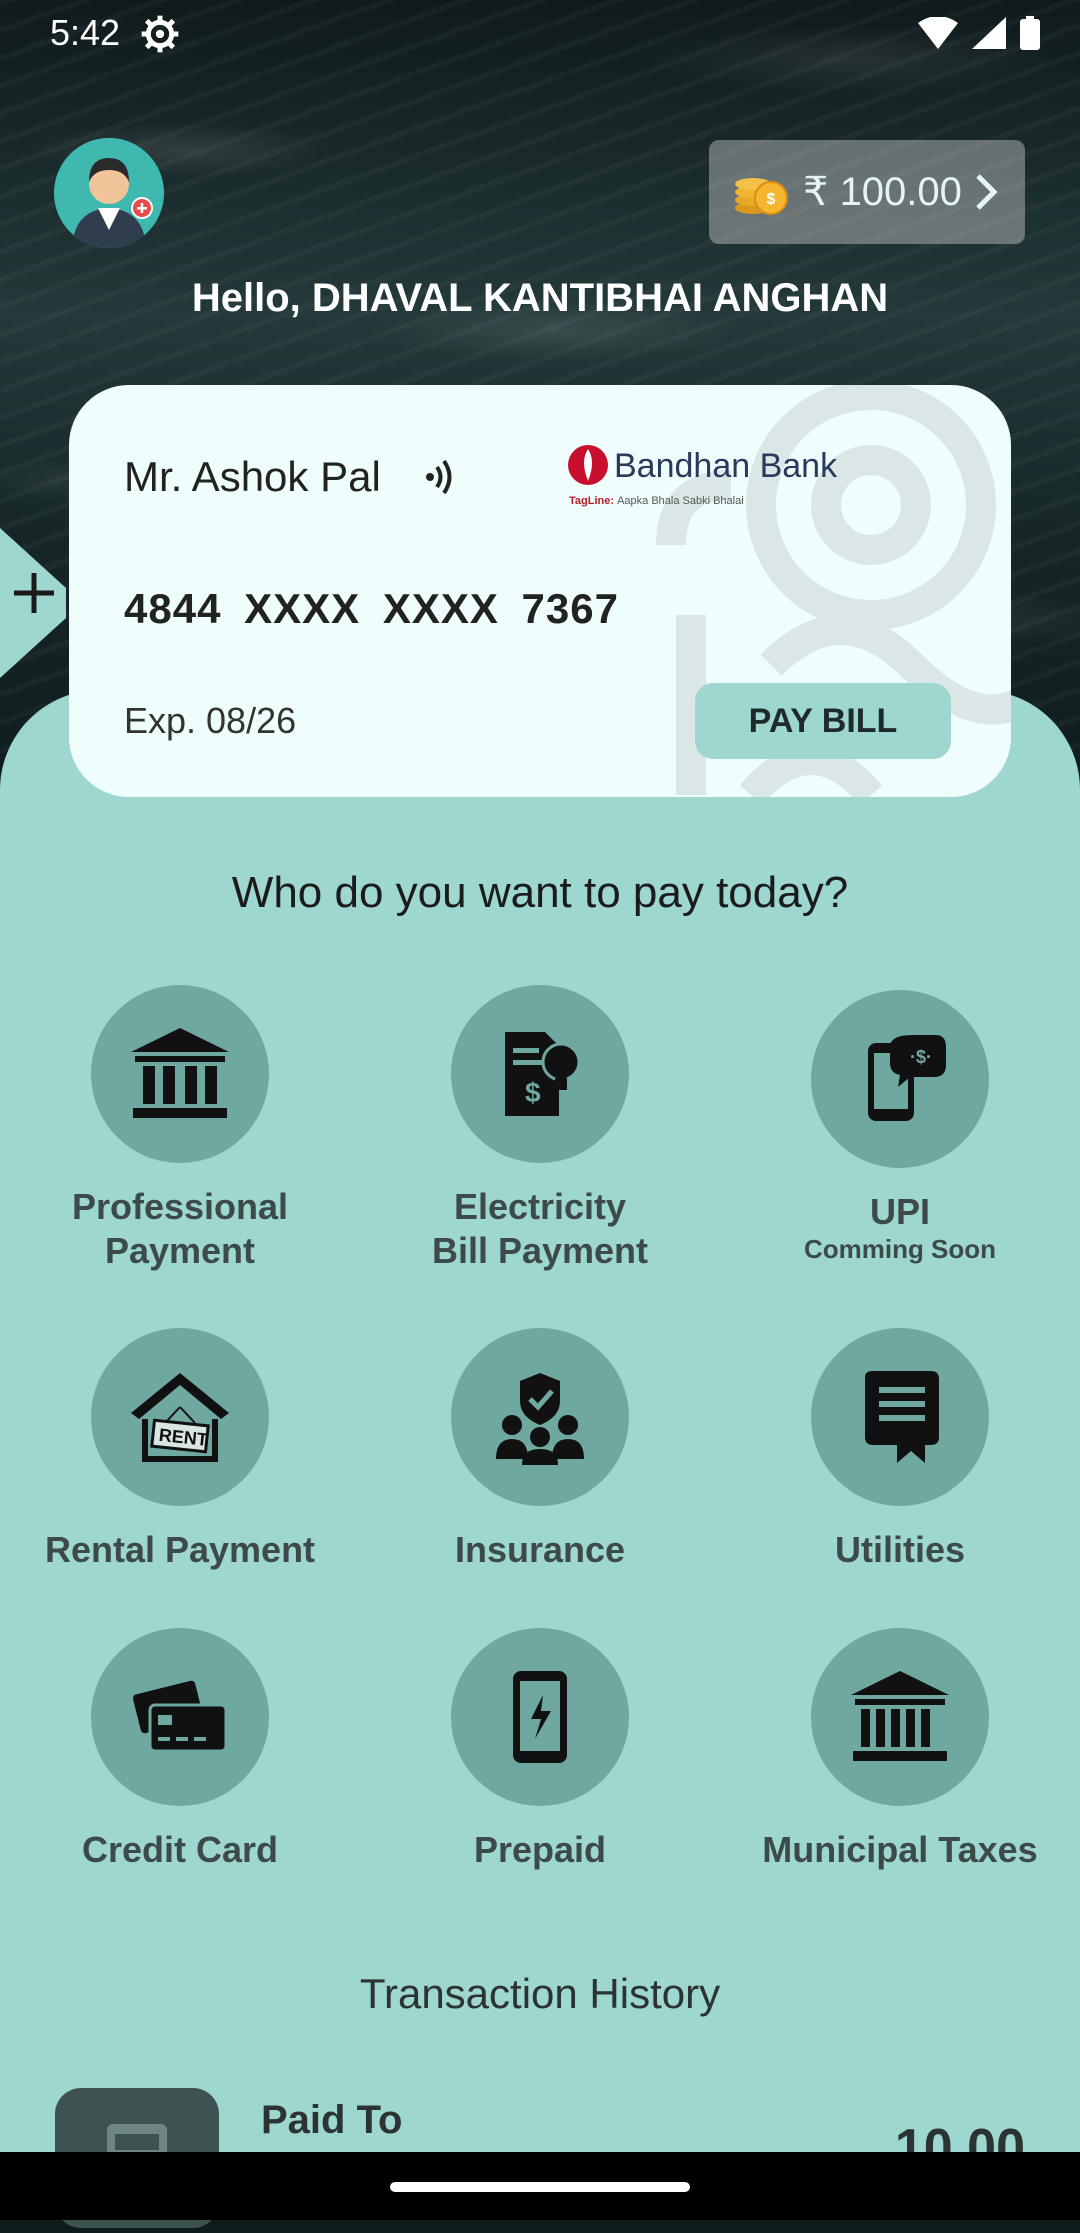 Image resolution: width=1080 pixels, height=2233 pixels. What do you see at coordinates (252, 476) in the screenshot?
I see `card-holder-name: Mr. Ashok Pal` at bounding box center [252, 476].